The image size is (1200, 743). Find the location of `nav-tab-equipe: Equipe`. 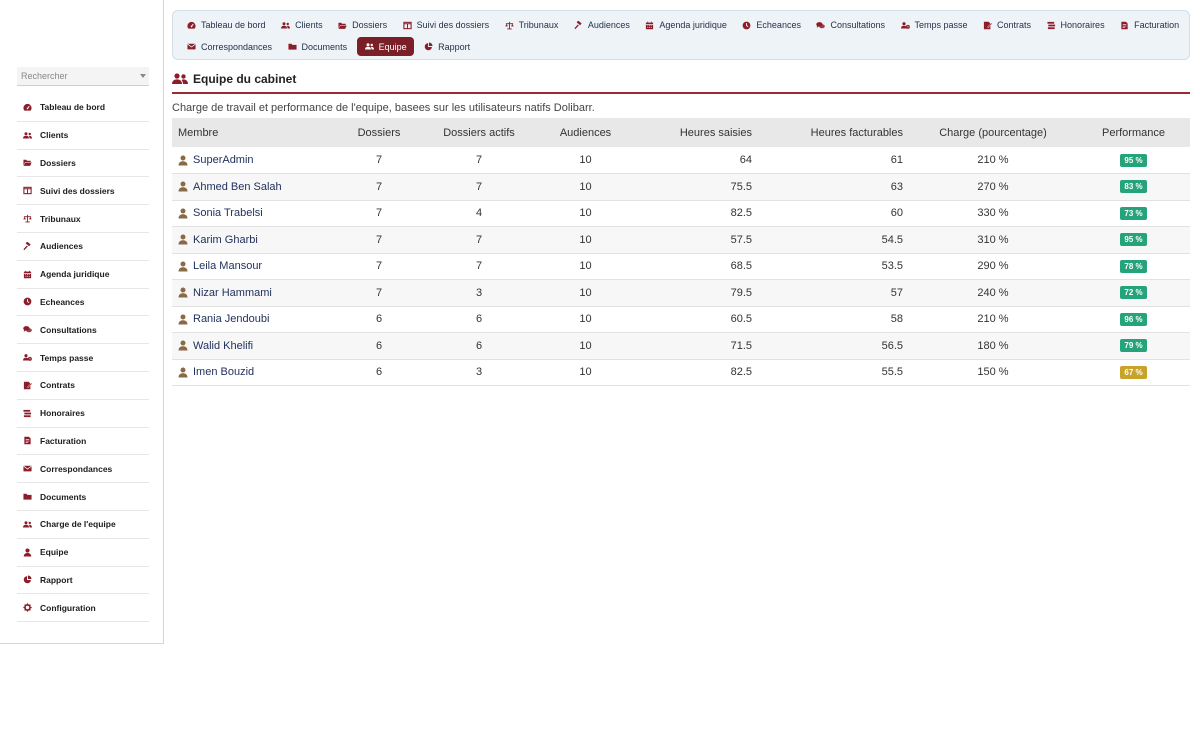

nav-tab-equipe: Equipe is located at coordinates (385, 46).